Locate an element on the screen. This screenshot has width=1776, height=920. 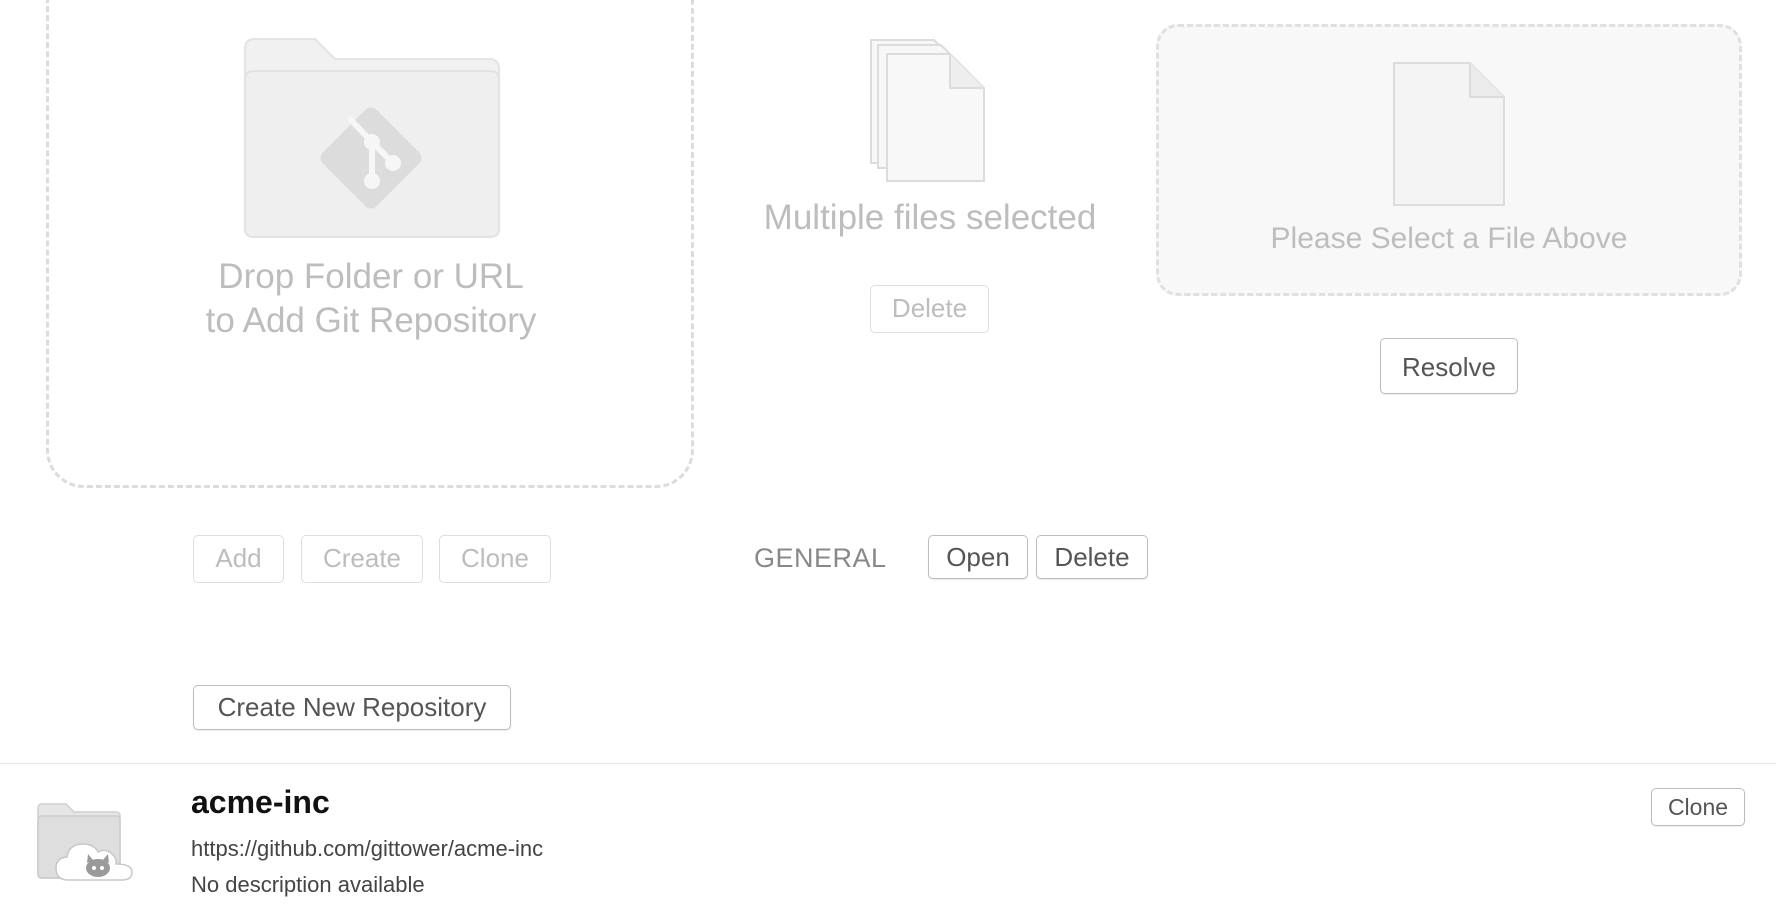
clone-button: Clone is located at coordinates (495, 559).